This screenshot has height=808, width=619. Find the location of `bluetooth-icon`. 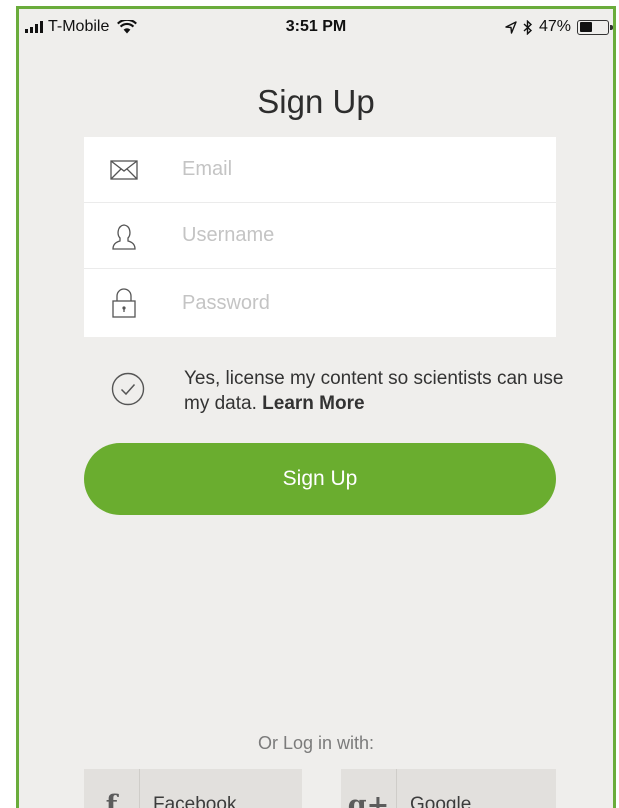

bluetooth-icon is located at coordinates (527, 27).